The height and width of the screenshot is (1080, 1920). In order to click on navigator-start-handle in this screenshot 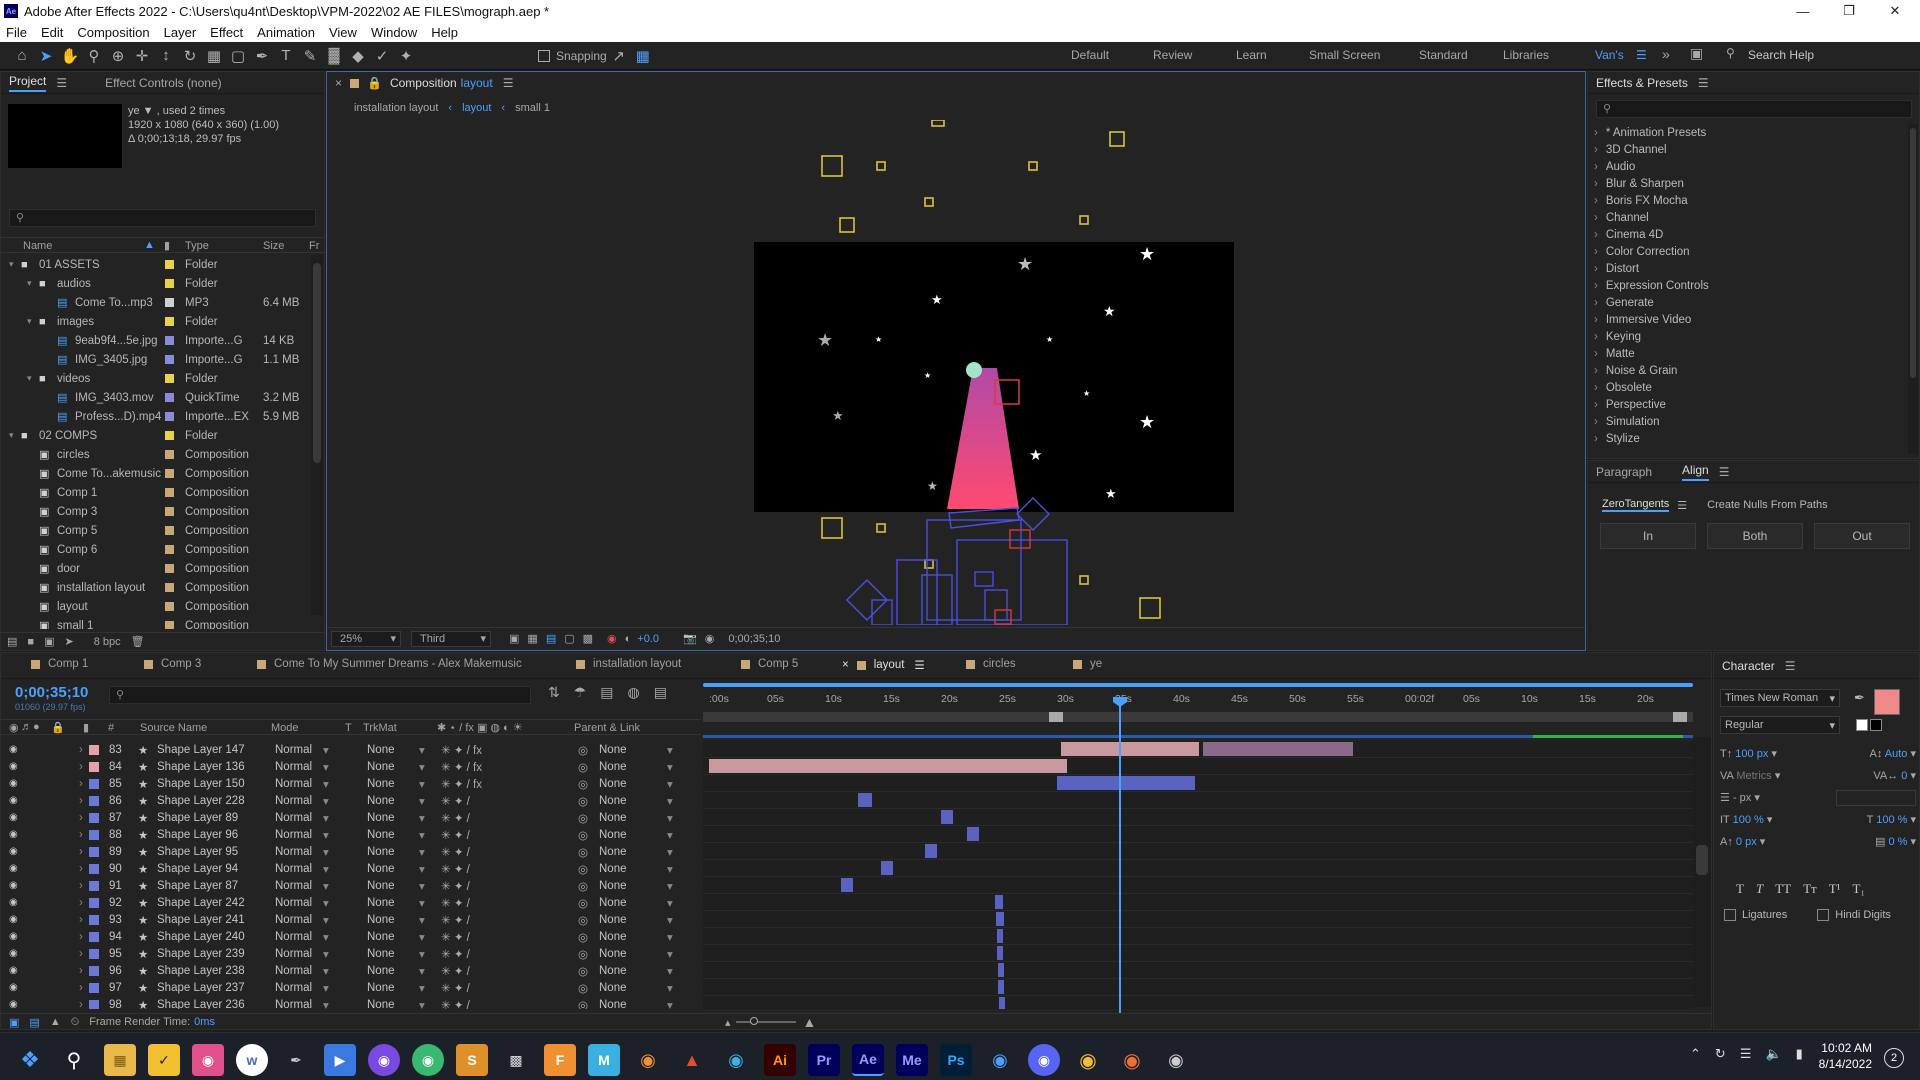, I will do `click(1056, 717)`.